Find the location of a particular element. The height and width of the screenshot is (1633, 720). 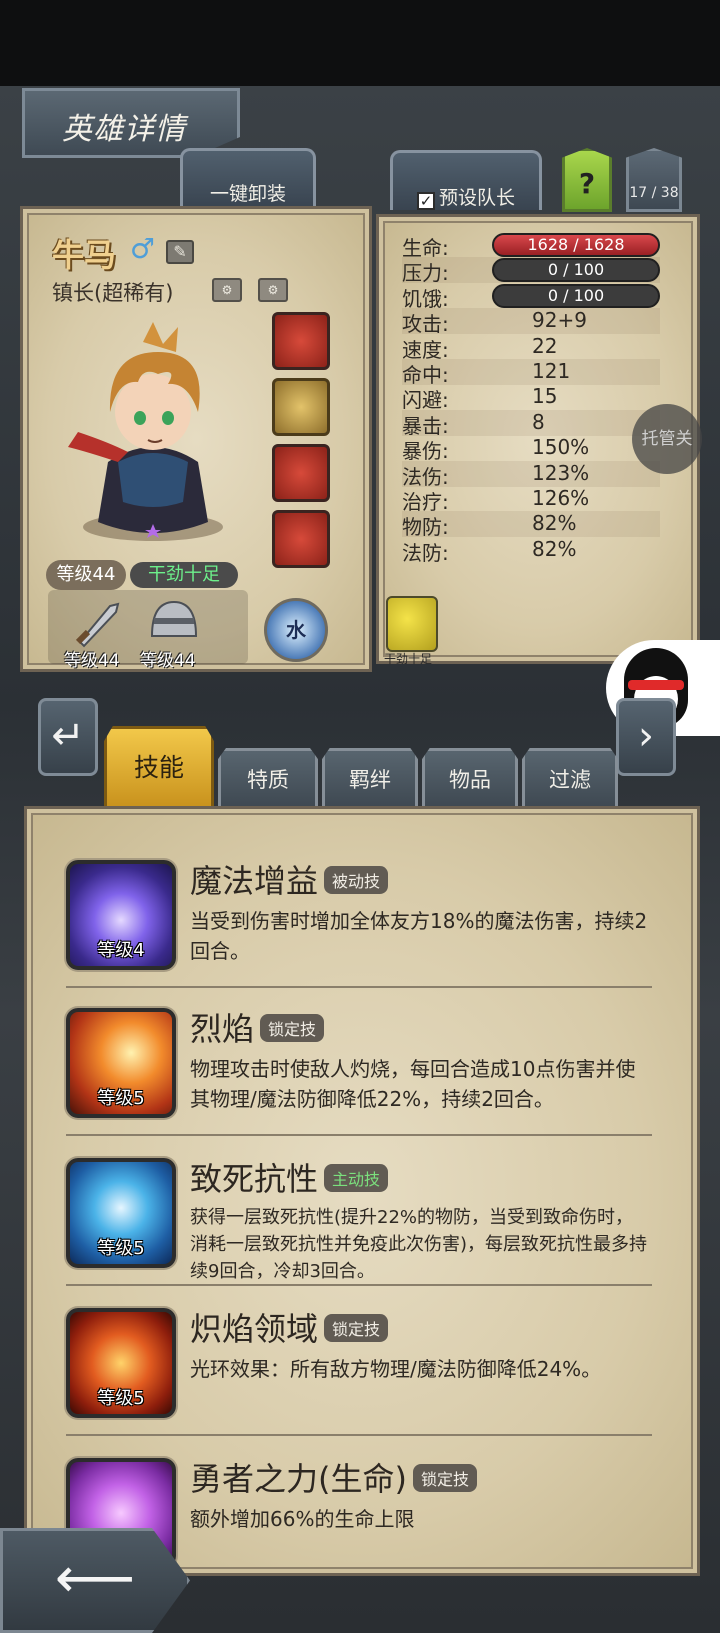

page-title: 英雄详情 is located at coordinates (124, 129).